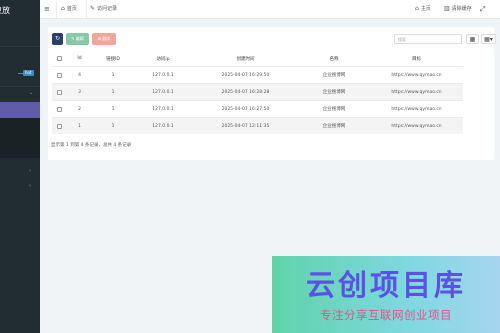  I want to click on column-header: 名称, so click(334, 58).